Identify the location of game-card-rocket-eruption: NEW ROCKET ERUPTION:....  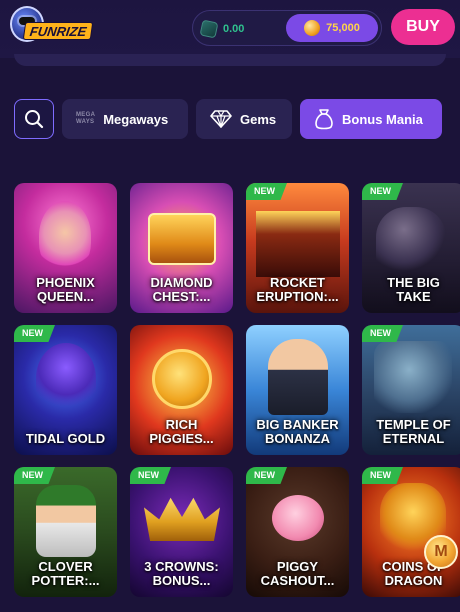
(297, 248).